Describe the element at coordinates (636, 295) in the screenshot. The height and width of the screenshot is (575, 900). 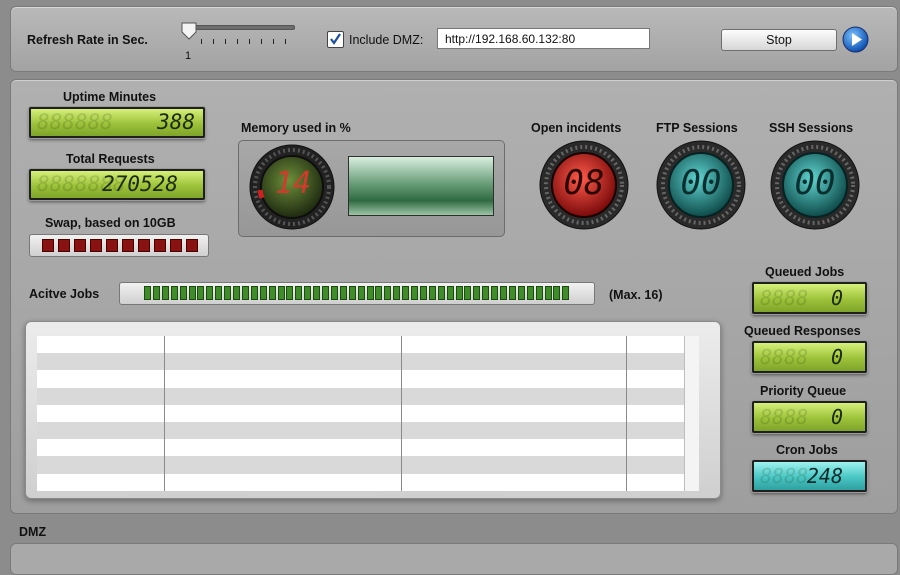
I see `active-jobs-max: (Max. 16)` at that location.